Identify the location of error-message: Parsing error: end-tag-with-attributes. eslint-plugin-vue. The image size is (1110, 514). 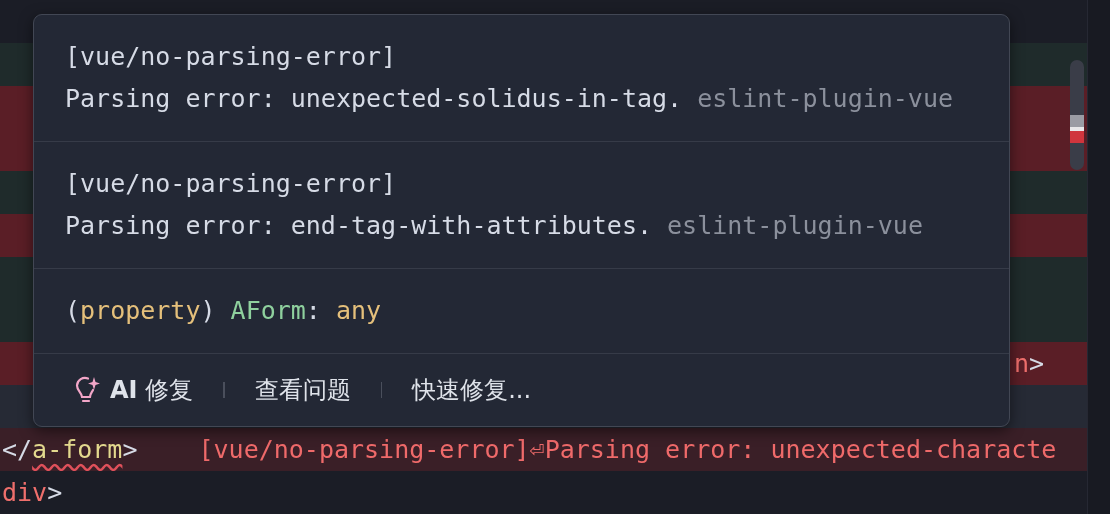
(494, 226).